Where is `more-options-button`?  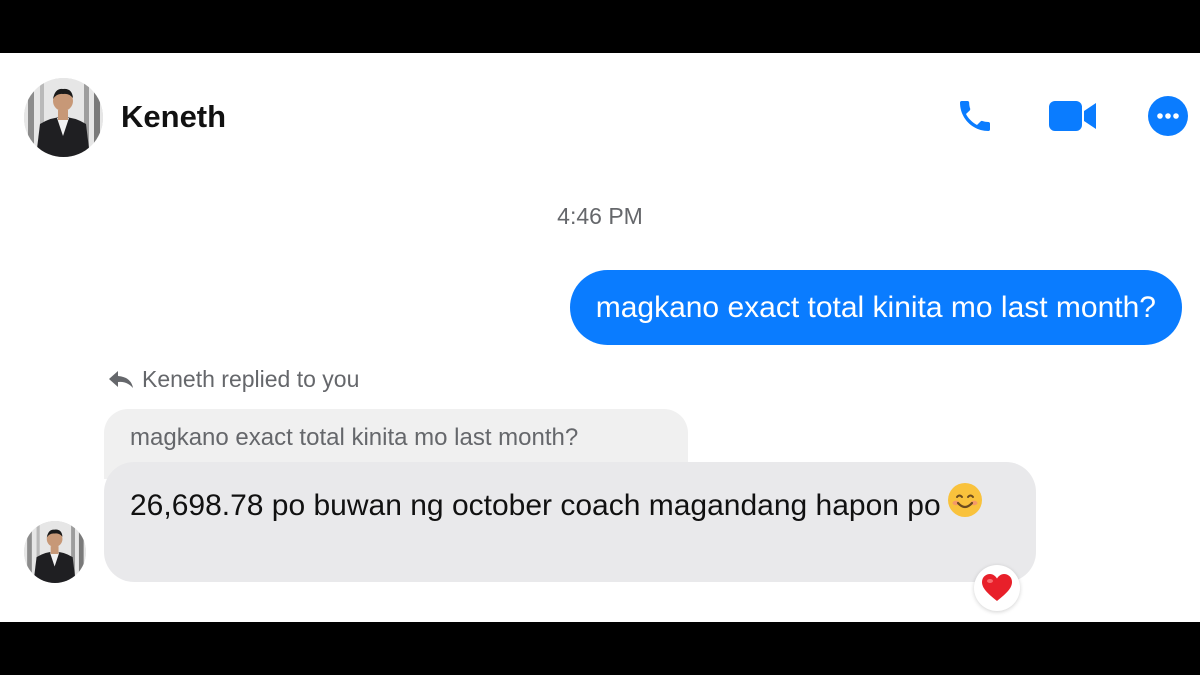
more-options-button is located at coordinates (1168, 116).